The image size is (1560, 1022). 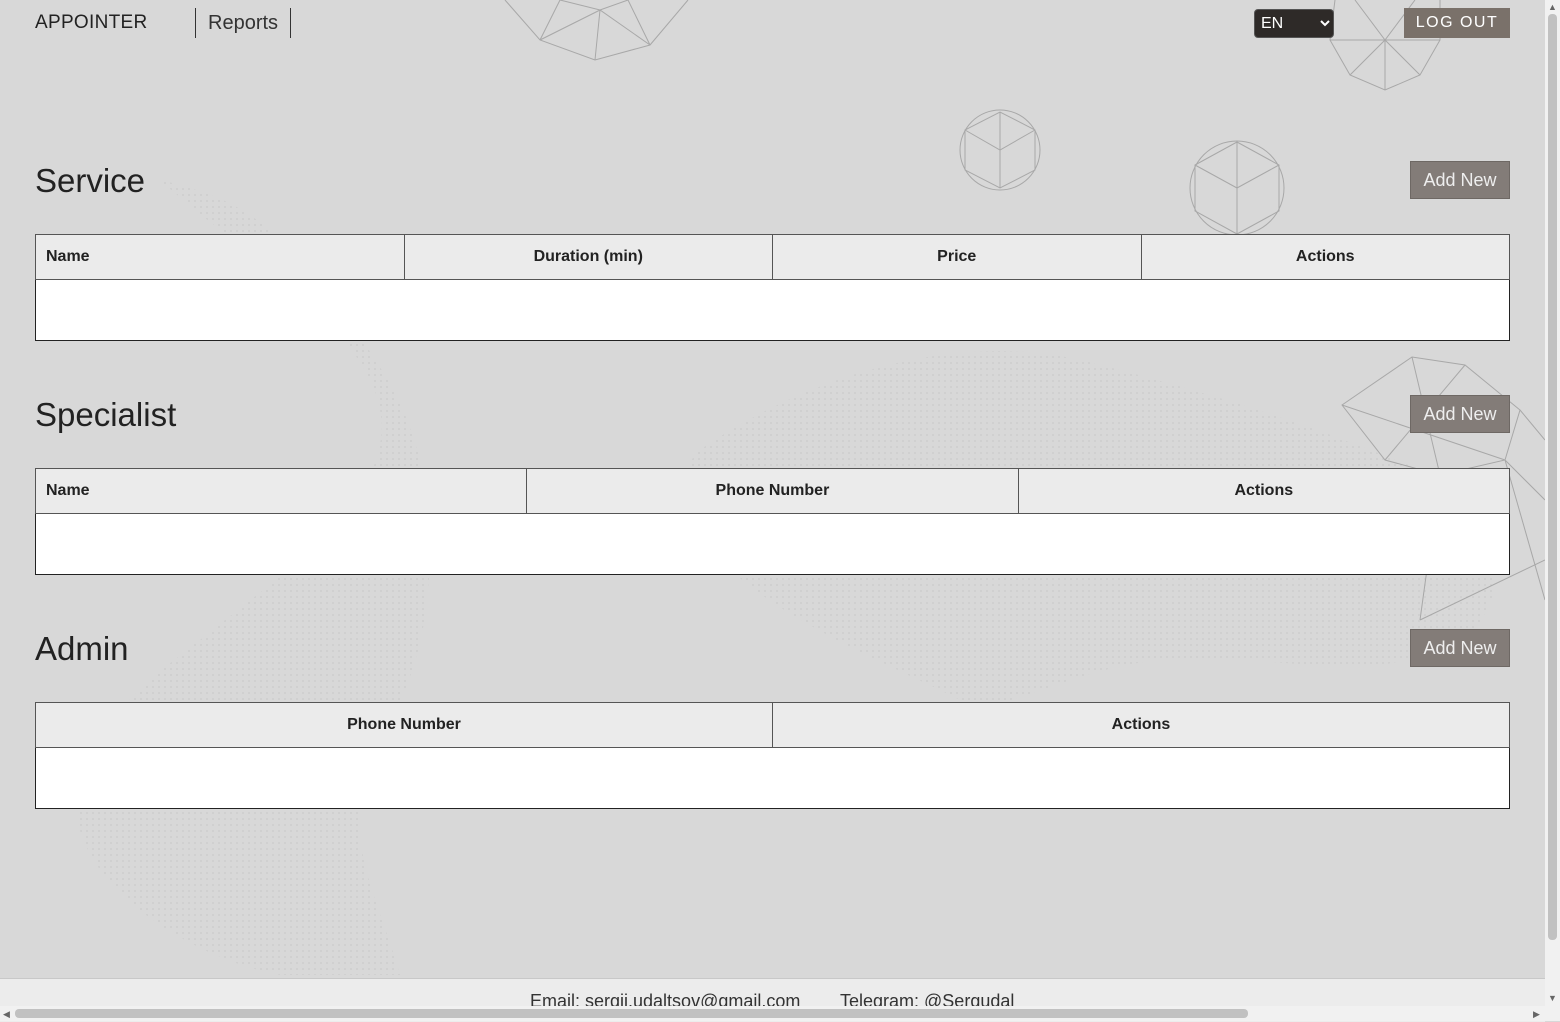 What do you see at coordinates (243, 23) in the screenshot?
I see `nav-reports-link: Reports` at bounding box center [243, 23].